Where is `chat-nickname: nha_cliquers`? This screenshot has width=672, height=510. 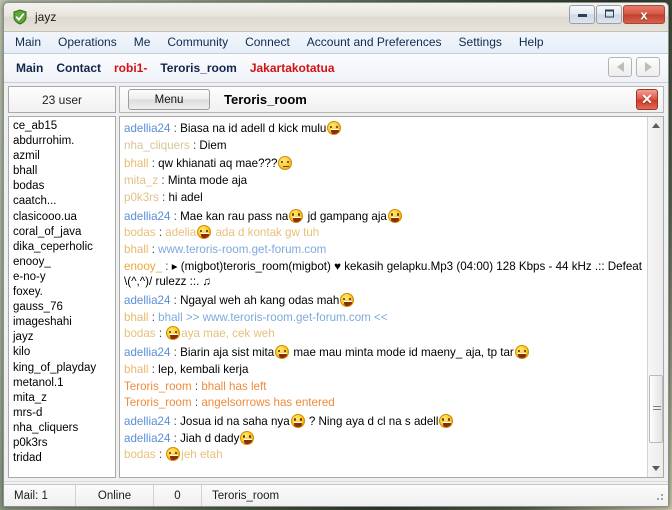 chat-nickname: nha_cliquers is located at coordinates (157, 145).